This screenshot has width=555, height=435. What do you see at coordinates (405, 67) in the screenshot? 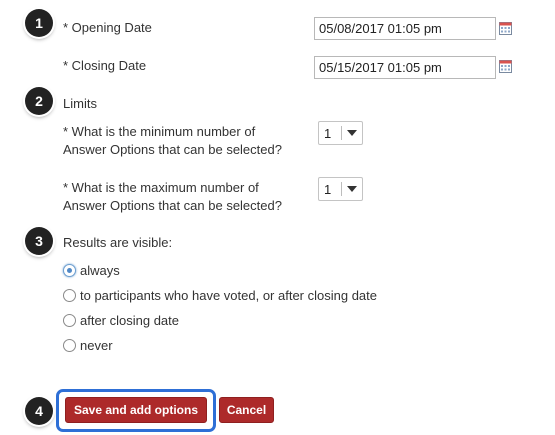
I see `closing-date-field: 05/15/2017 01:05 pm` at bounding box center [405, 67].